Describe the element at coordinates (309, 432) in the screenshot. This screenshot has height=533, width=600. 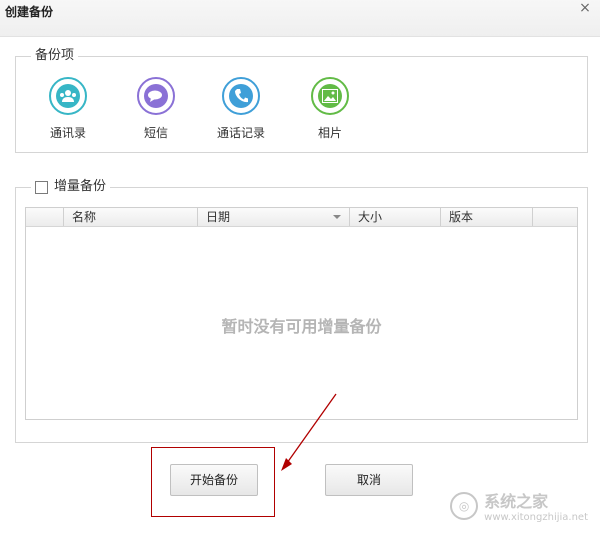
I see `annotation-arrow-icon` at that location.